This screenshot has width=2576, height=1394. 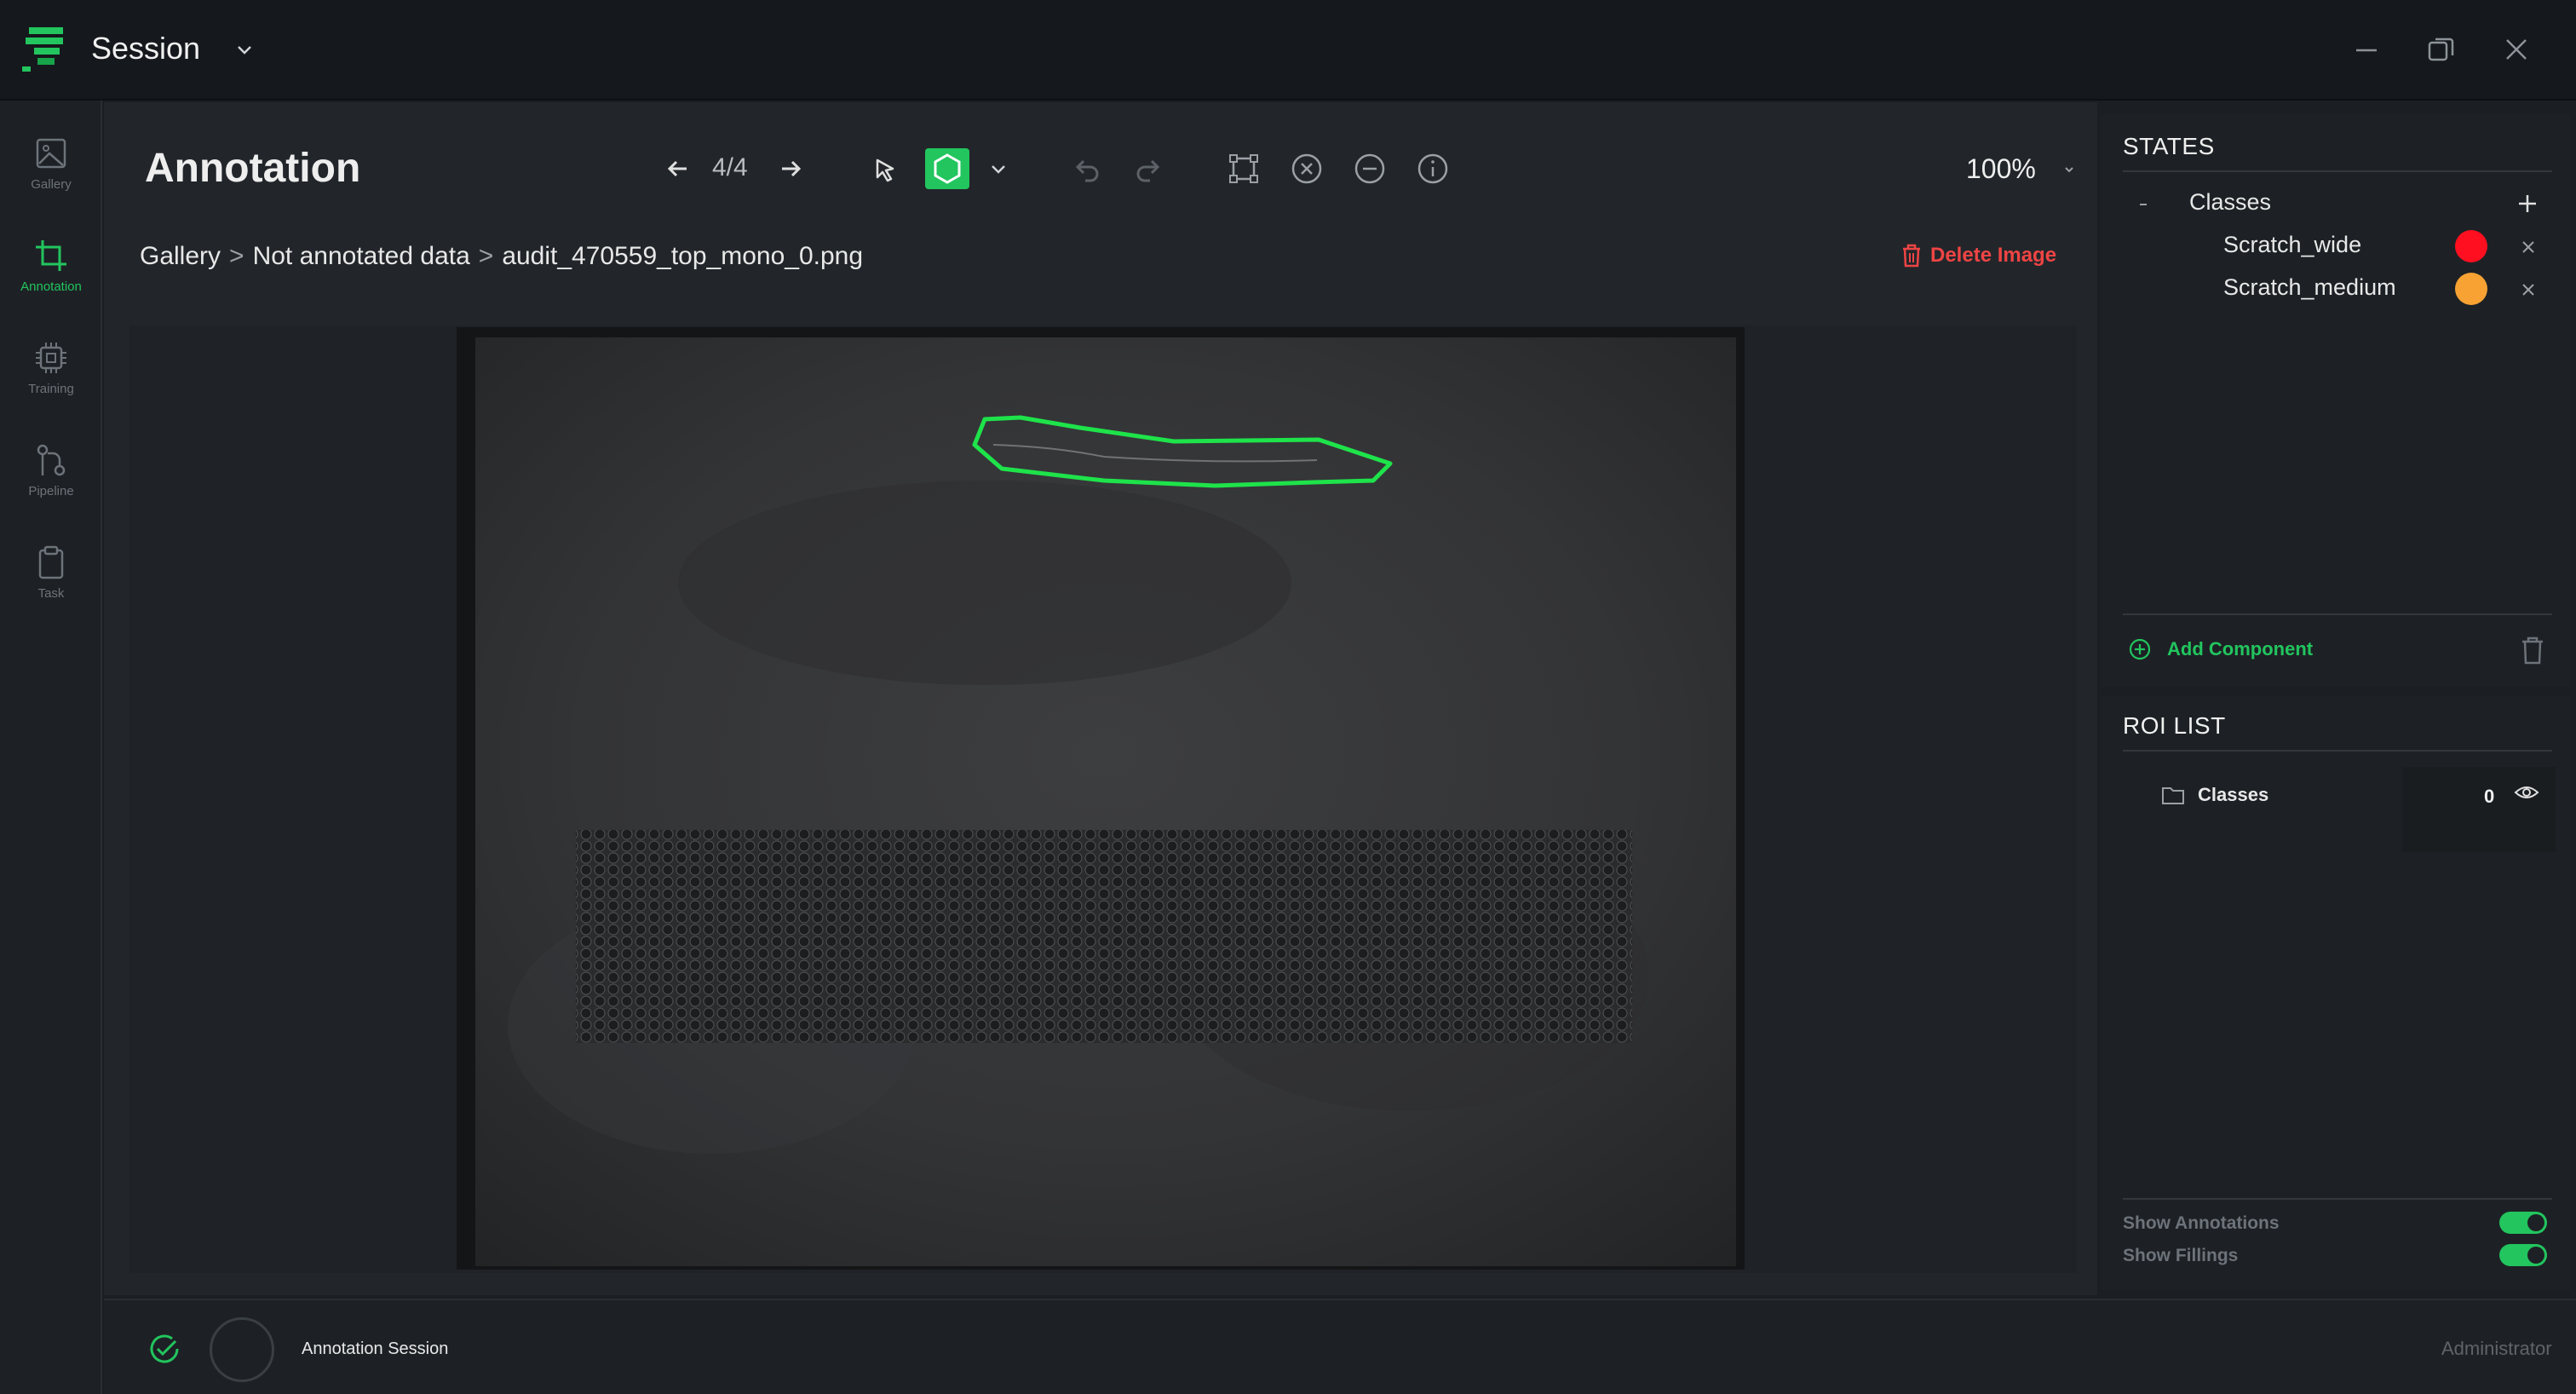 What do you see at coordinates (2366, 49) in the screenshot?
I see `minimize-icon` at bounding box center [2366, 49].